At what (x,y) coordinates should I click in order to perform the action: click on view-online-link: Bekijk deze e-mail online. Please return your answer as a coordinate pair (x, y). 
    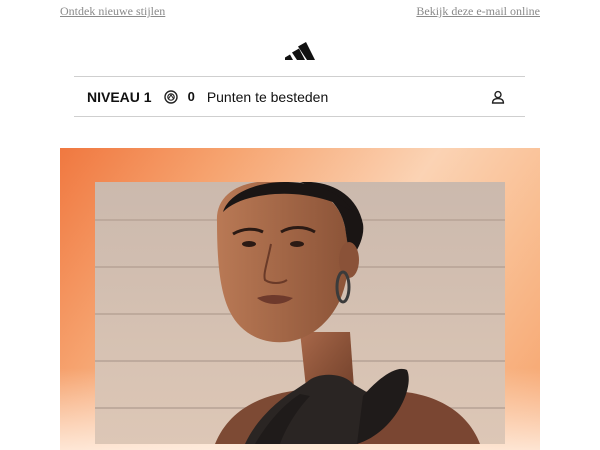
    Looking at the image, I should click on (478, 12).